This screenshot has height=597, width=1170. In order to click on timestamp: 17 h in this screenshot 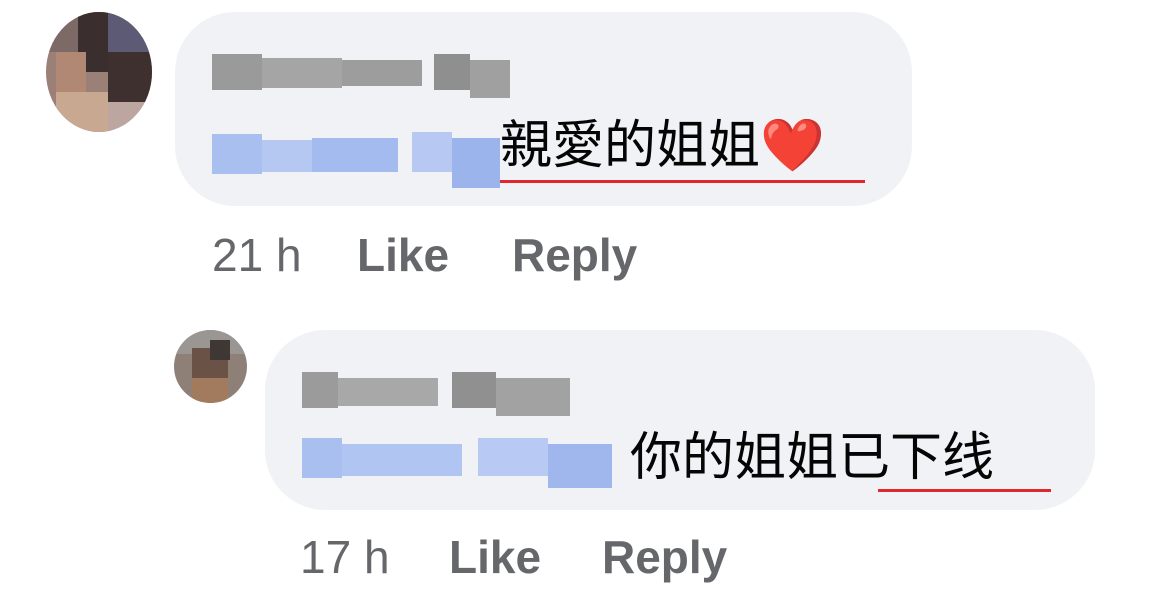, I will do `click(345, 557)`.